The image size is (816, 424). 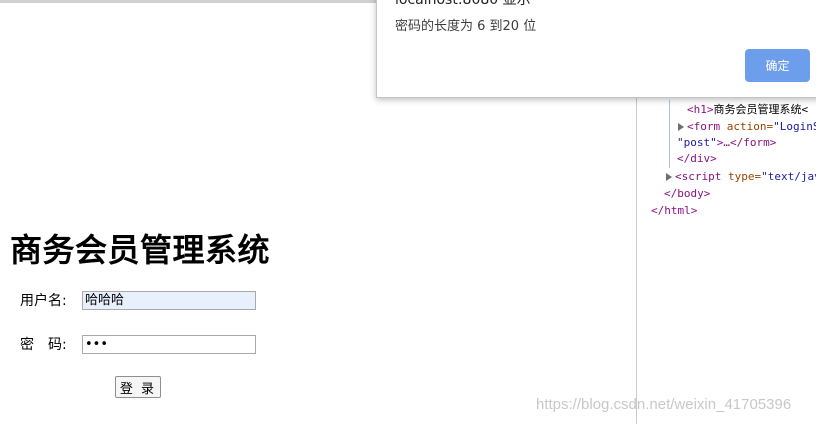 I want to click on alert-title: localhost:8080 显示, so click(x=463, y=4).